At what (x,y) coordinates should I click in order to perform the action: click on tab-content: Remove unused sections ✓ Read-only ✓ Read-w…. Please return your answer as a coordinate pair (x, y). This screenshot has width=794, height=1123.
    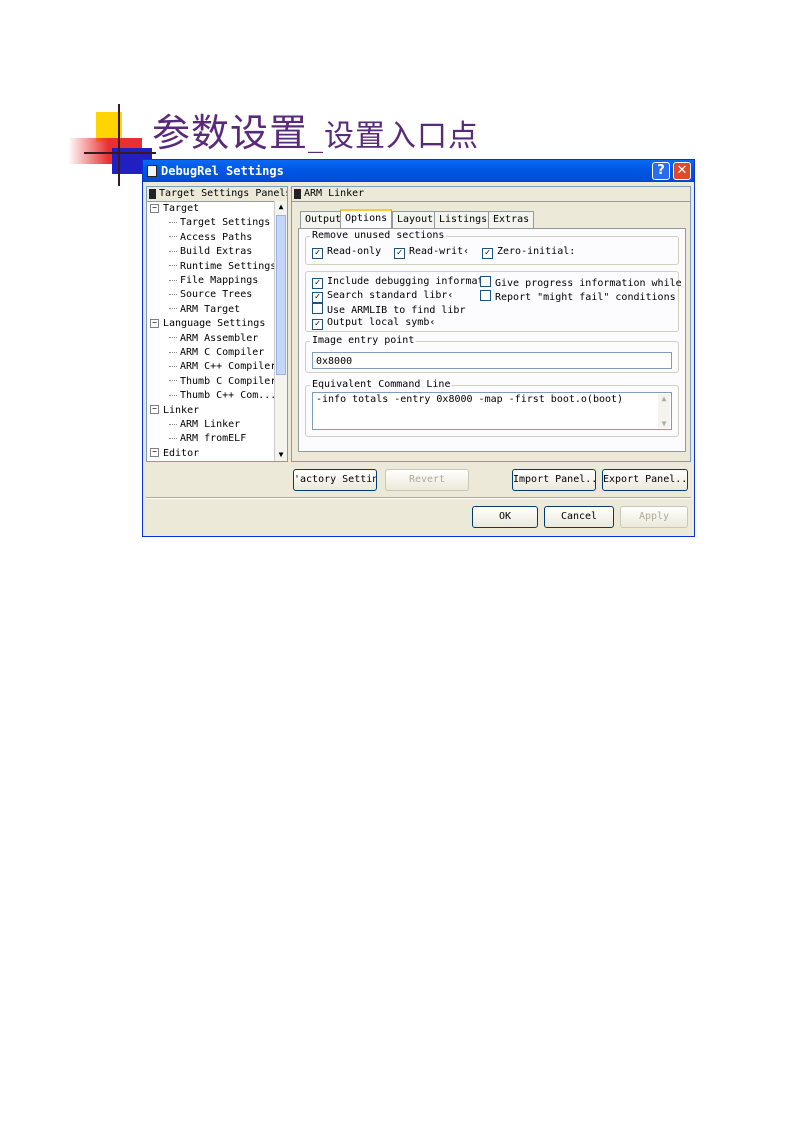
    Looking at the image, I should click on (492, 340).